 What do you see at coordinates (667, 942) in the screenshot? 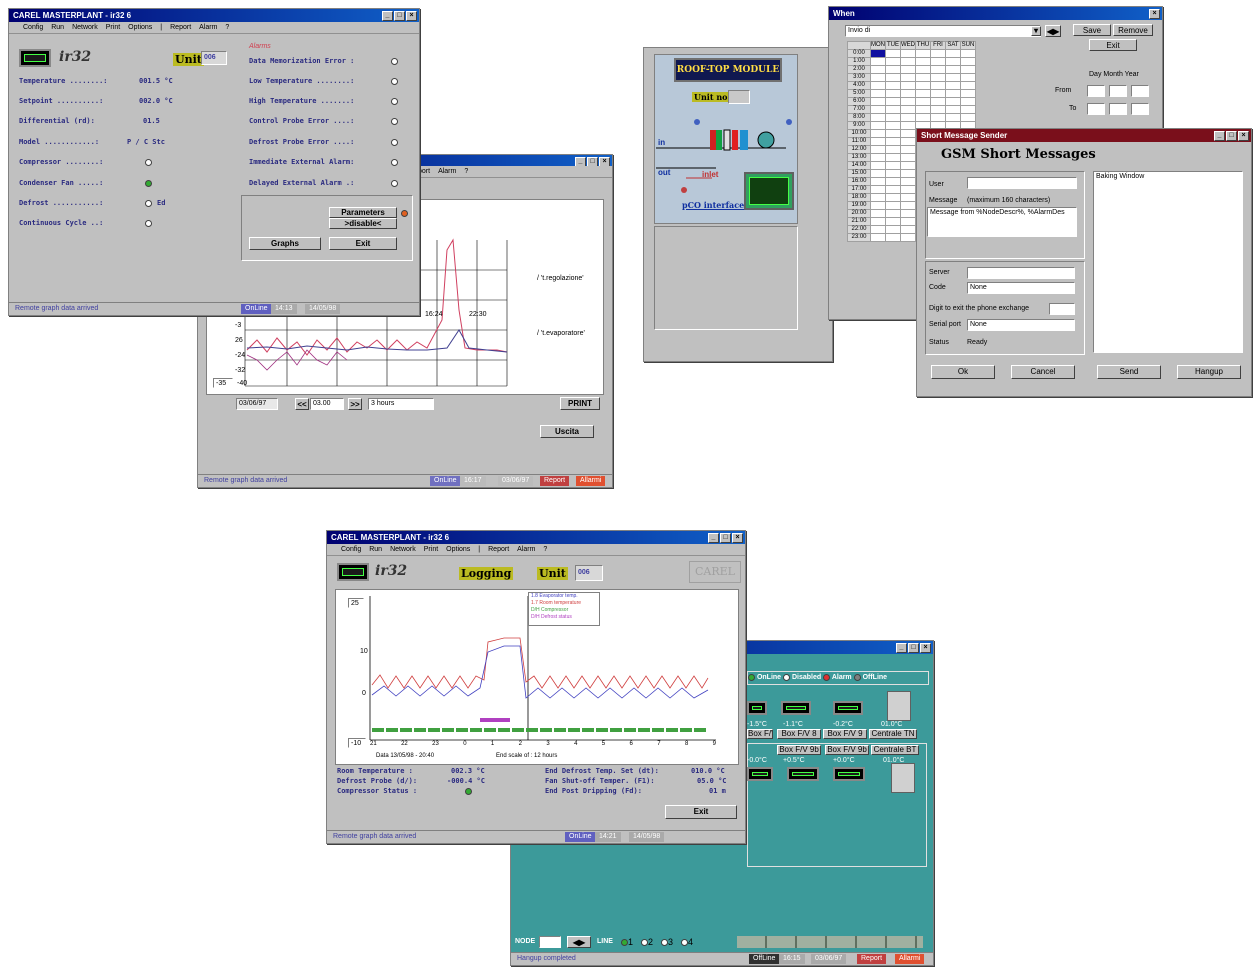
I see `line-radio-3: 3` at bounding box center [667, 942].